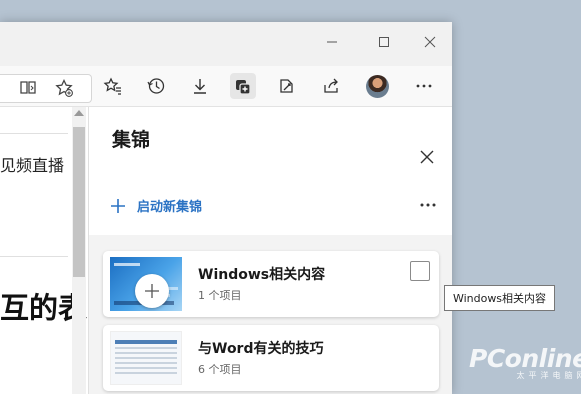 The width and height of the screenshot is (581, 394). I want to click on download-icon, so click(200, 86).